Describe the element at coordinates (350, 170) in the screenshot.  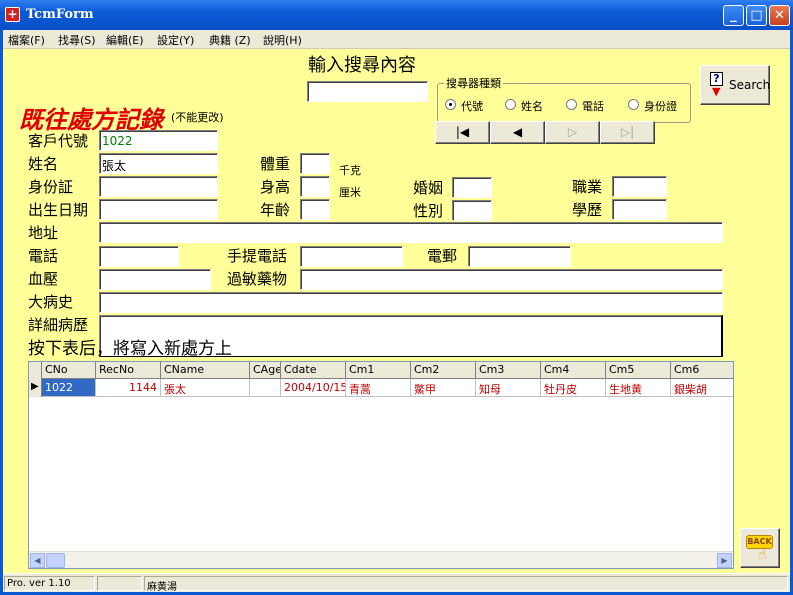
I see `weight-unit: 千克` at that location.